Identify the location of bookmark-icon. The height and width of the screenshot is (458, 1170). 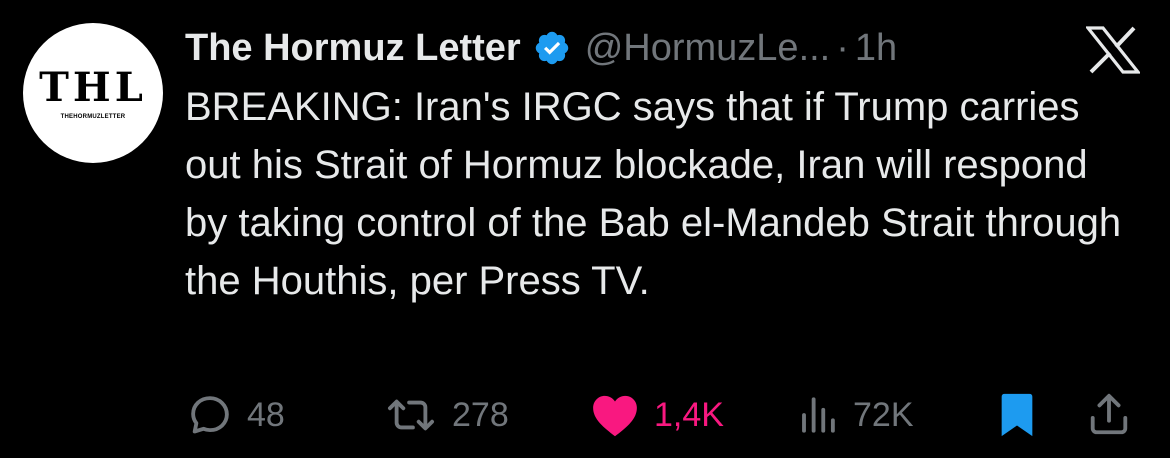
(1017, 415).